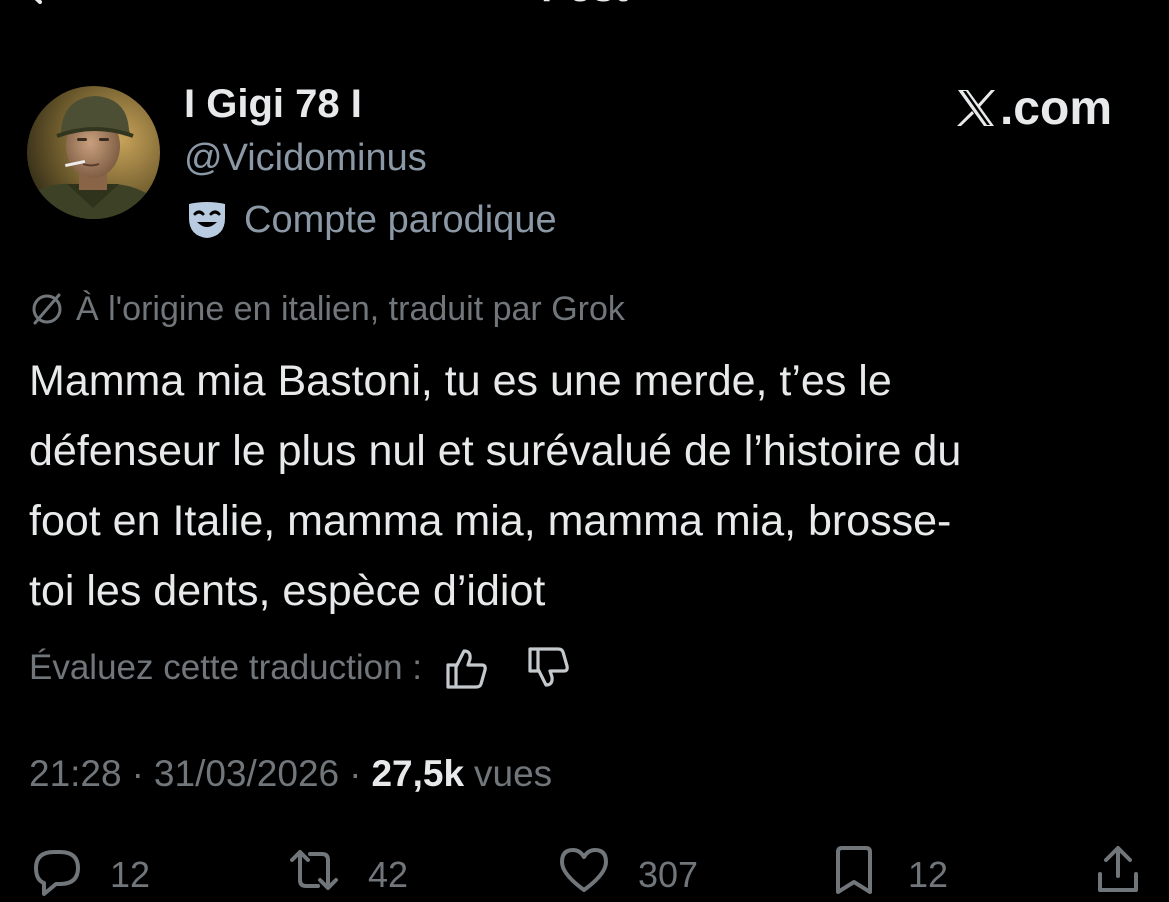  What do you see at coordinates (975, 108) in the screenshot?
I see `x-logo-icon` at bounding box center [975, 108].